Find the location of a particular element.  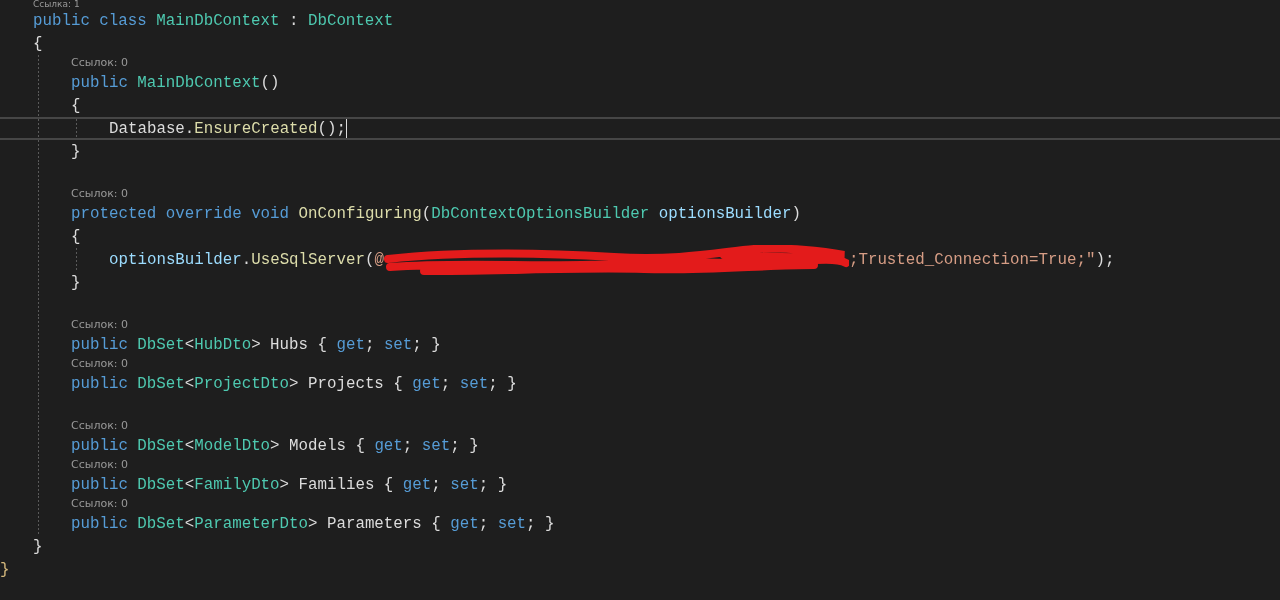

code-text: public class MainDbContext : DbContext is located at coordinates (213, 20).